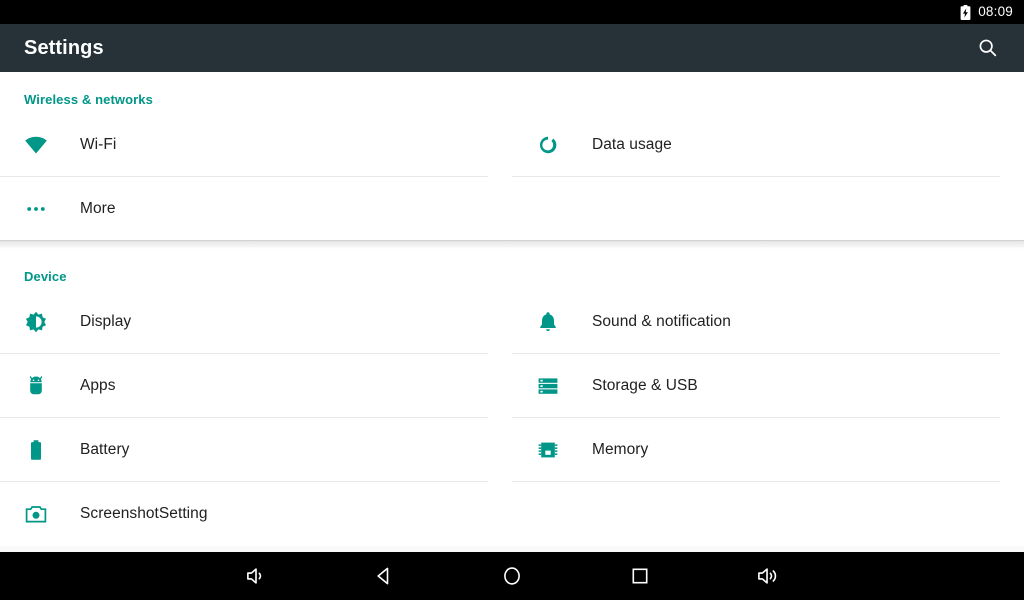  What do you see at coordinates (661, 321) in the screenshot?
I see `settings-item-label: Sound & notification` at bounding box center [661, 321].